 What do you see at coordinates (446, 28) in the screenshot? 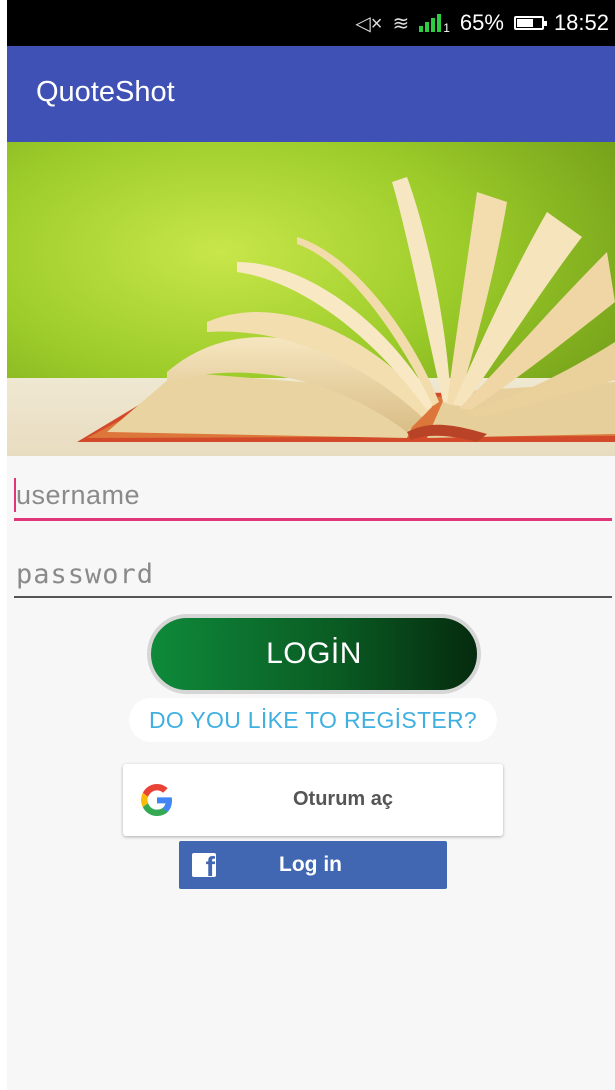
I see `sim-label: 1` at bounding box center [446, 28].